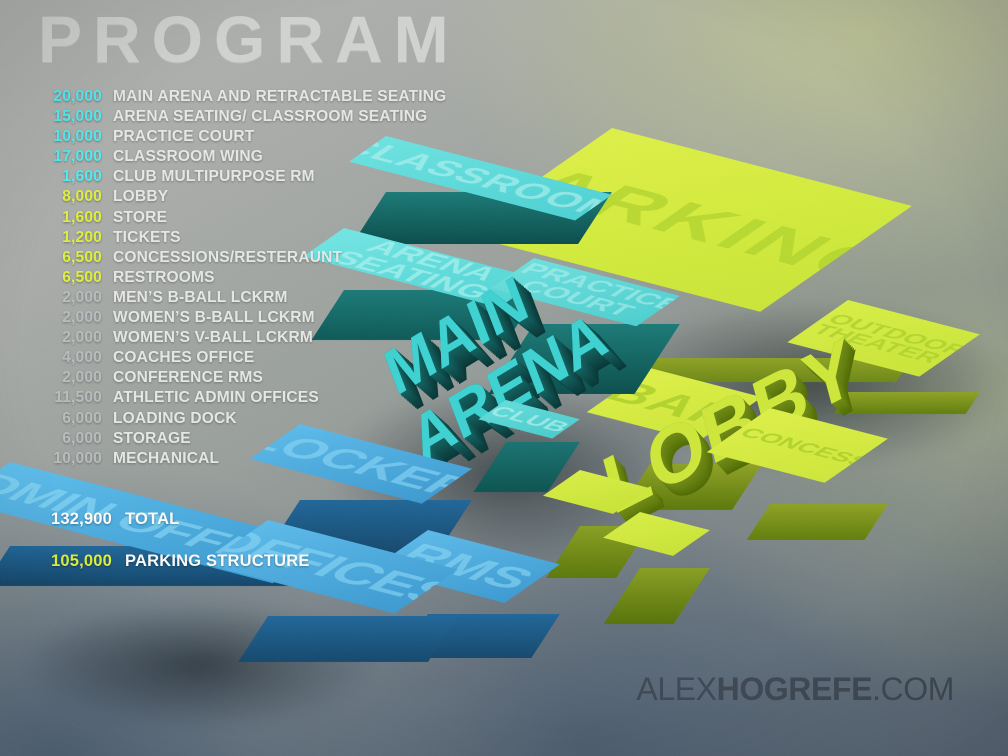 The height and width of the screenshot is (756, 1008). What do you see at coordinates (81, 519) in the screenshot?
I see `totals-qty: 132,900` at bounding box center [81, 519].